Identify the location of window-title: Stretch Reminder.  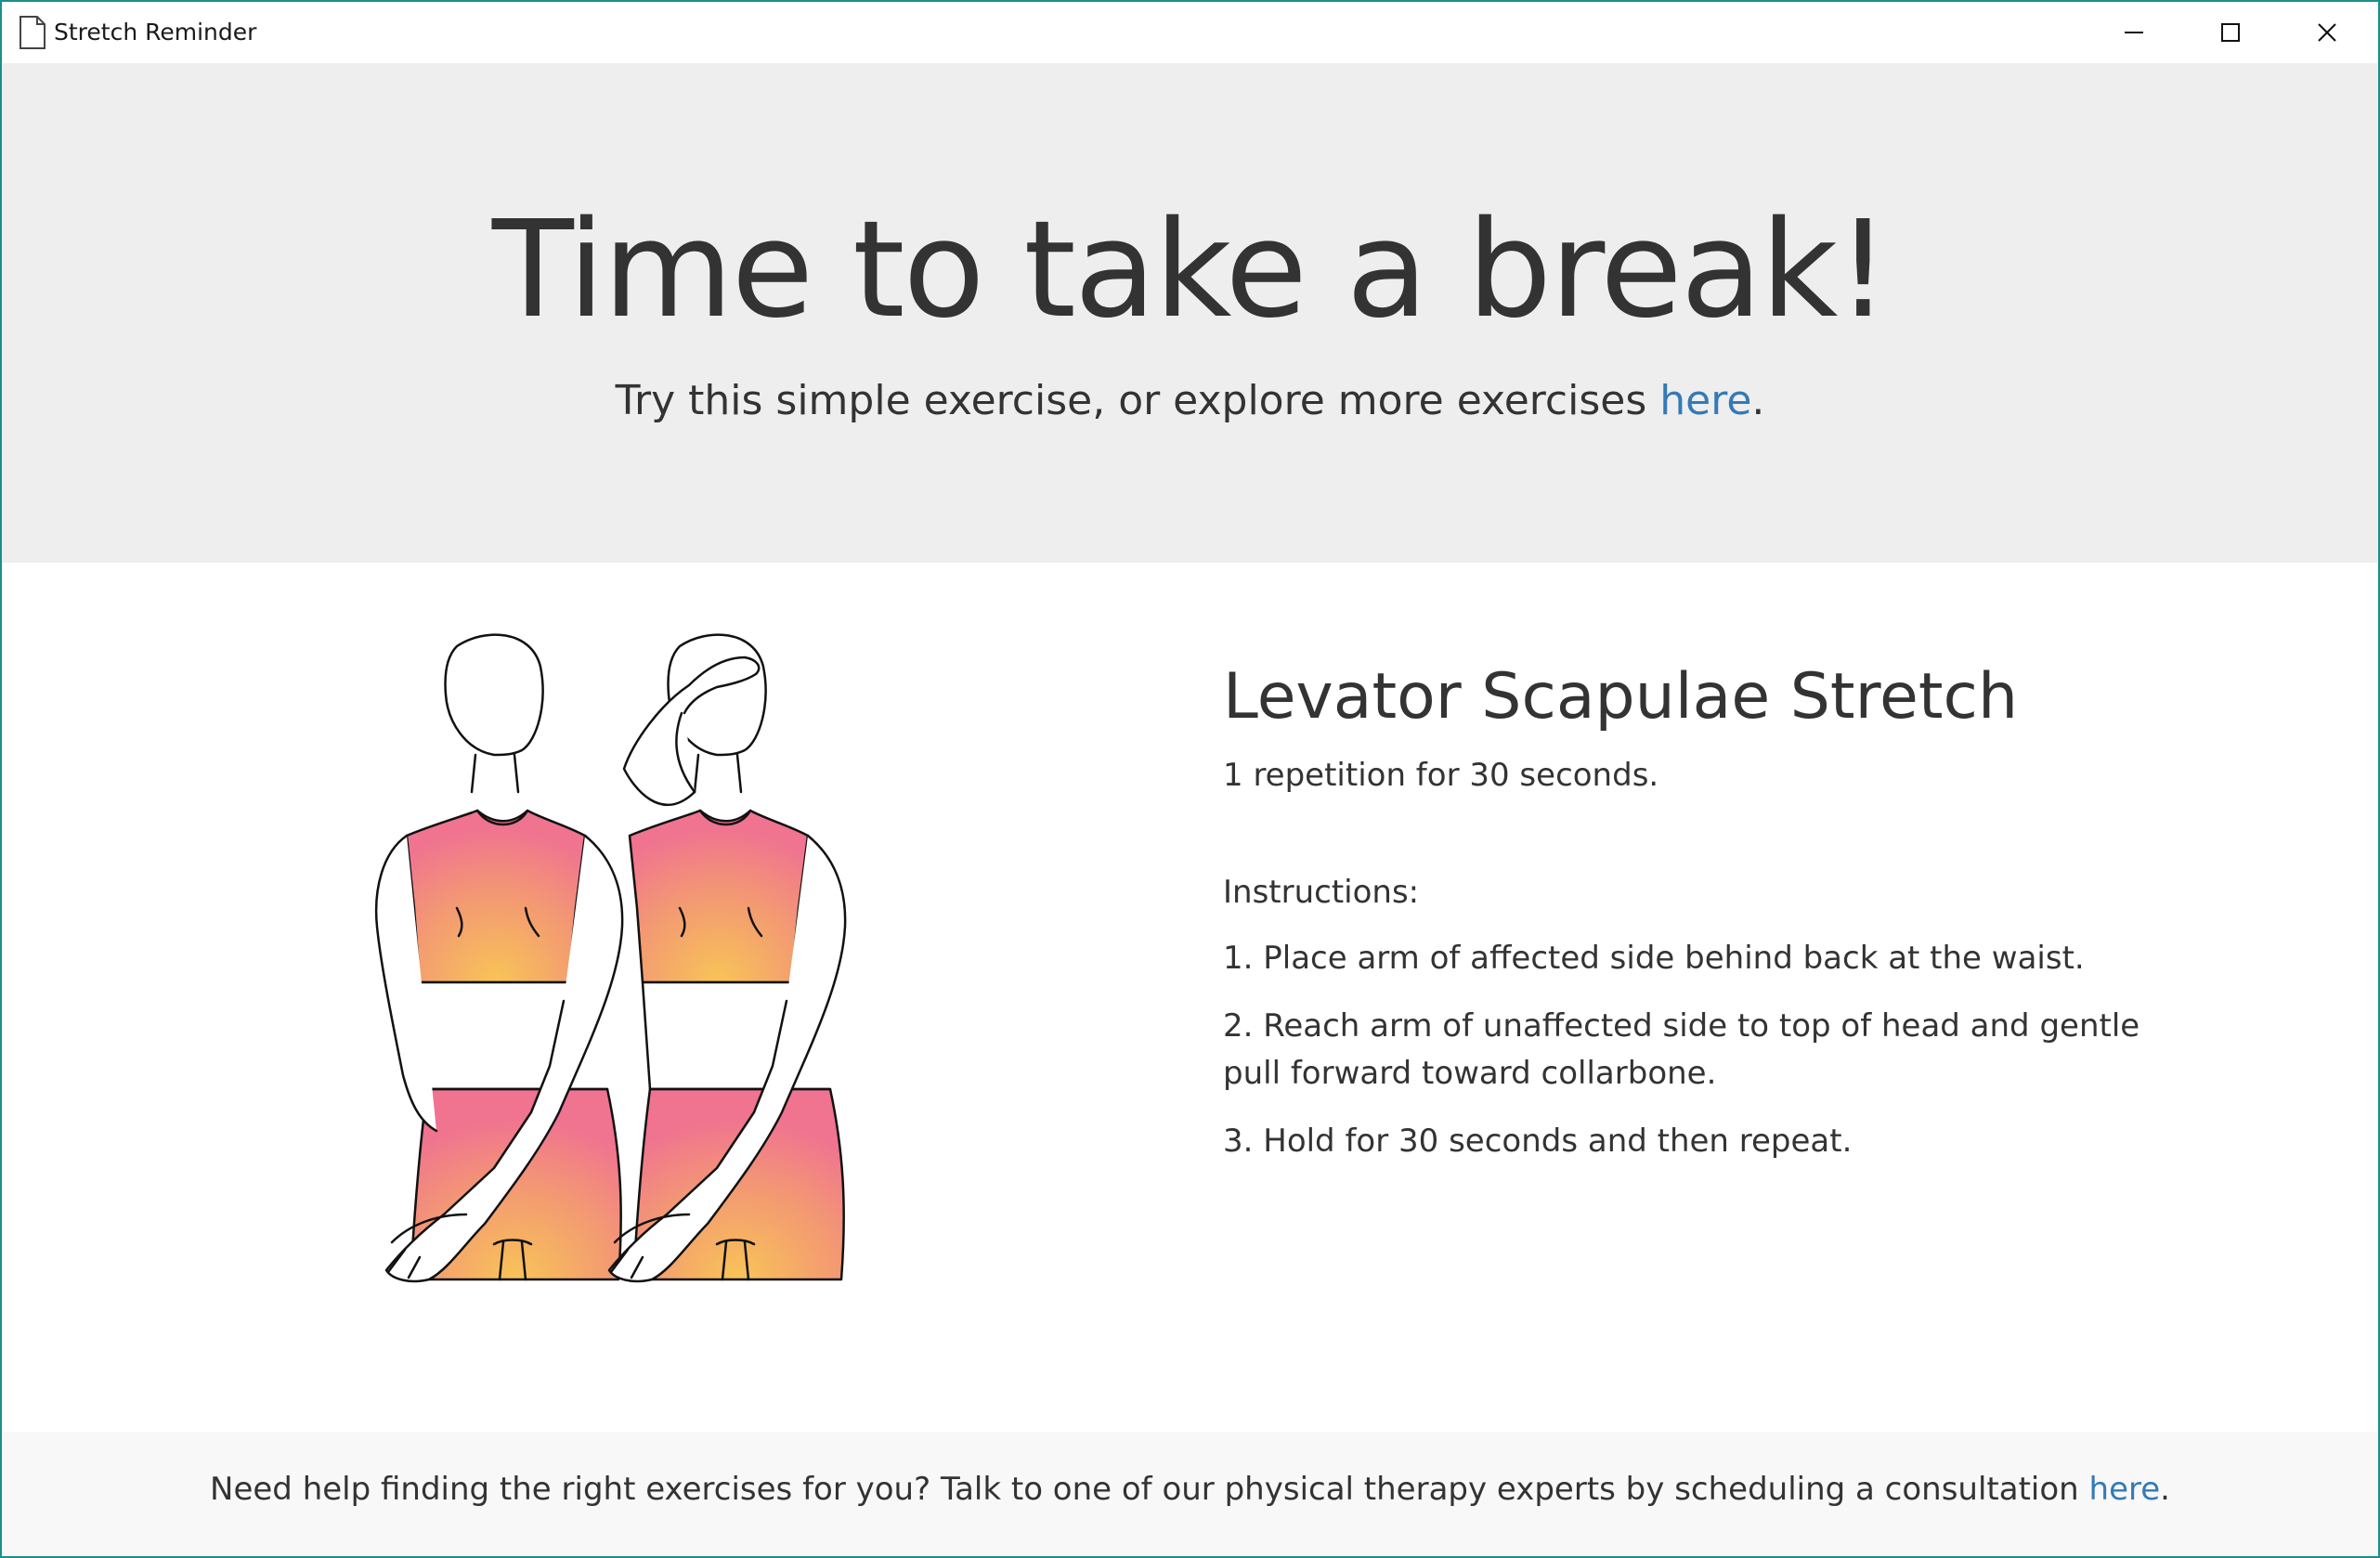
(155, 32).